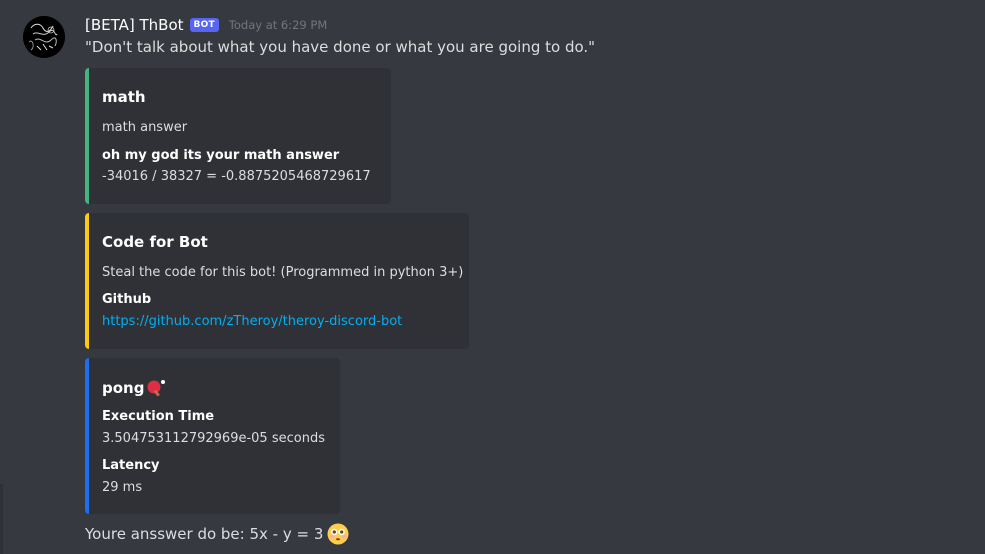 This screenshot has height=554, width=985. What do you see at coordinates (123, 388) in the screenshot?
I see `embed-title: pong` at bounding box center [123, 388].